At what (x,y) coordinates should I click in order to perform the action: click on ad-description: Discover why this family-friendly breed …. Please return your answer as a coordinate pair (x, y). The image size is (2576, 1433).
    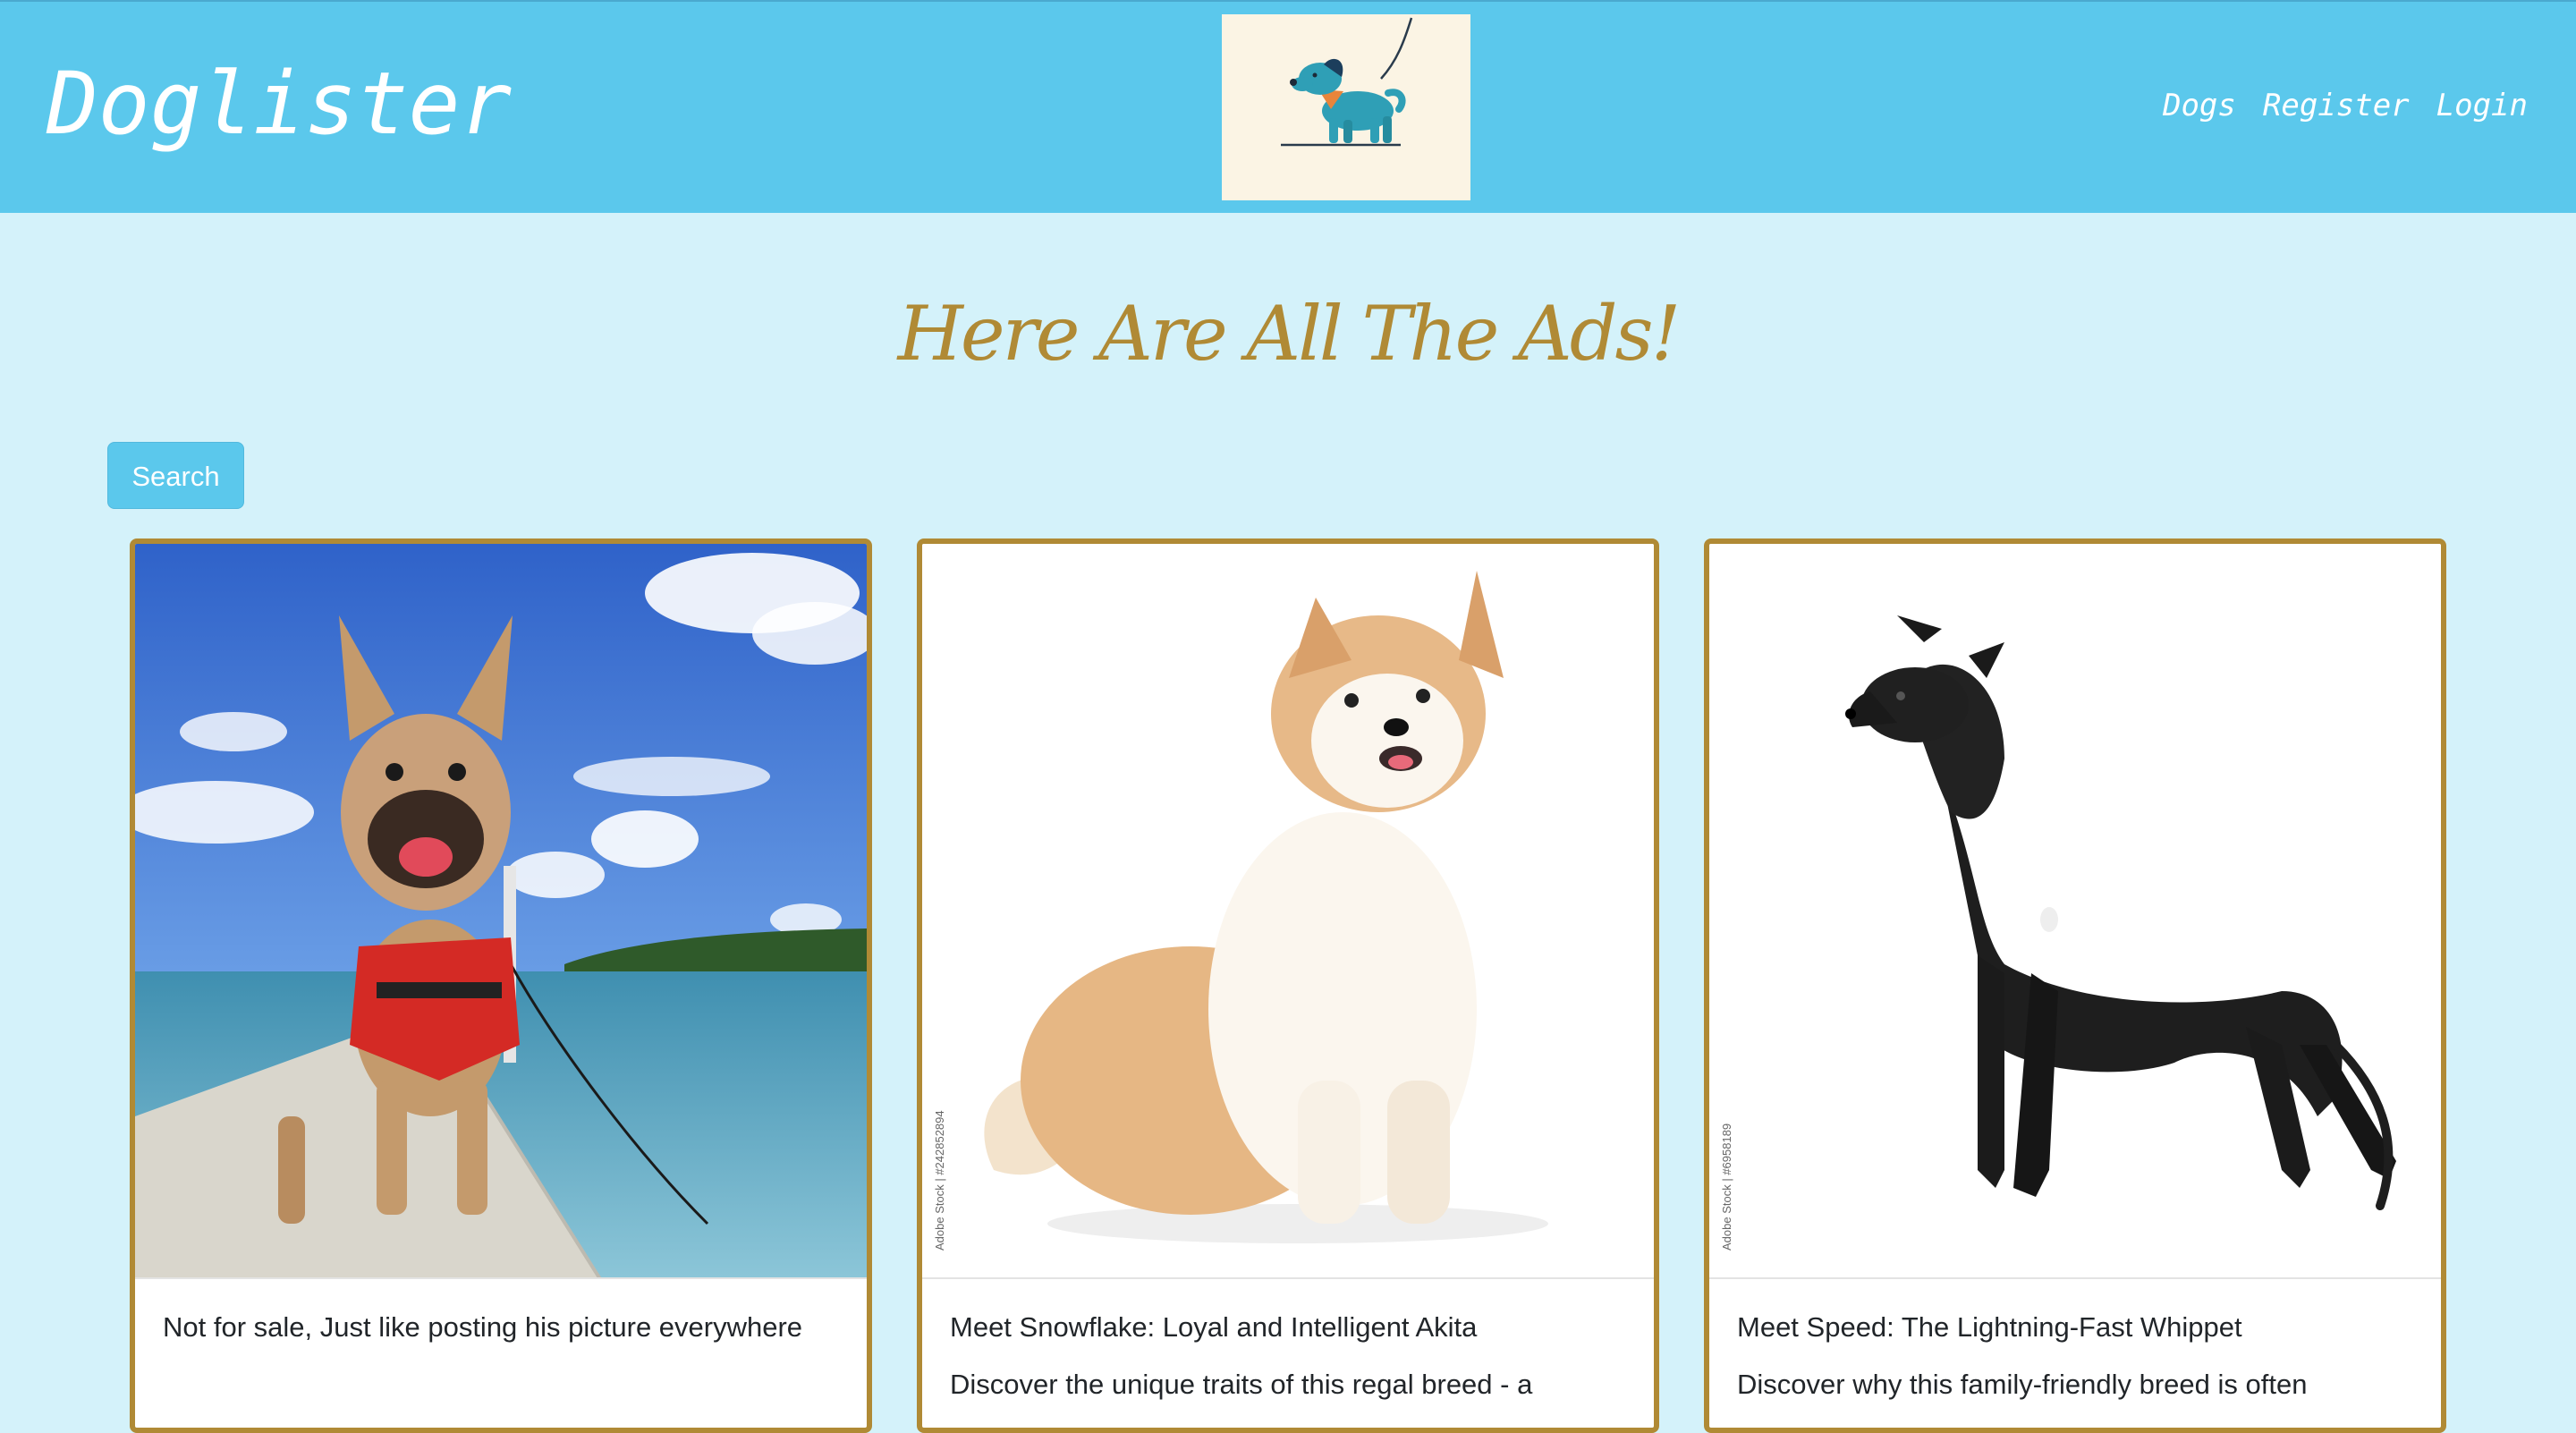
    Looking at the image, I should click on (2022, 1384).